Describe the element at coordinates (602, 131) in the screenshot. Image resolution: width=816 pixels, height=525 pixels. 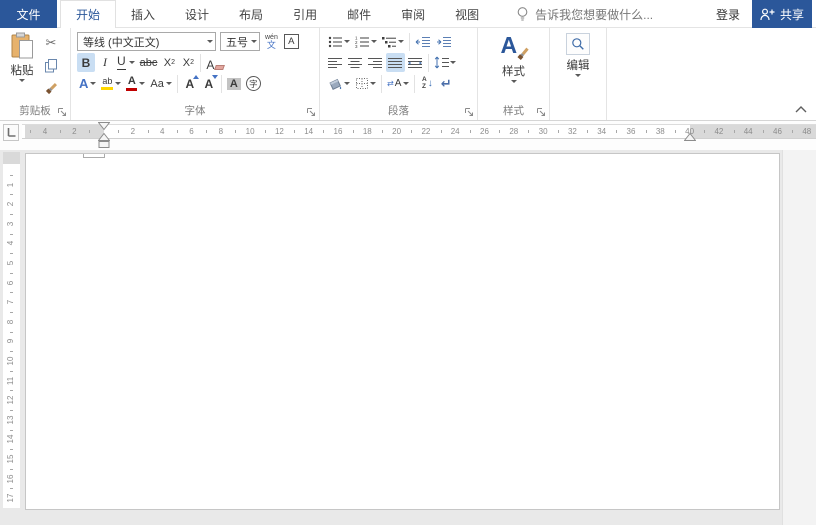
I see `h-ruler-number: 34` at that location.